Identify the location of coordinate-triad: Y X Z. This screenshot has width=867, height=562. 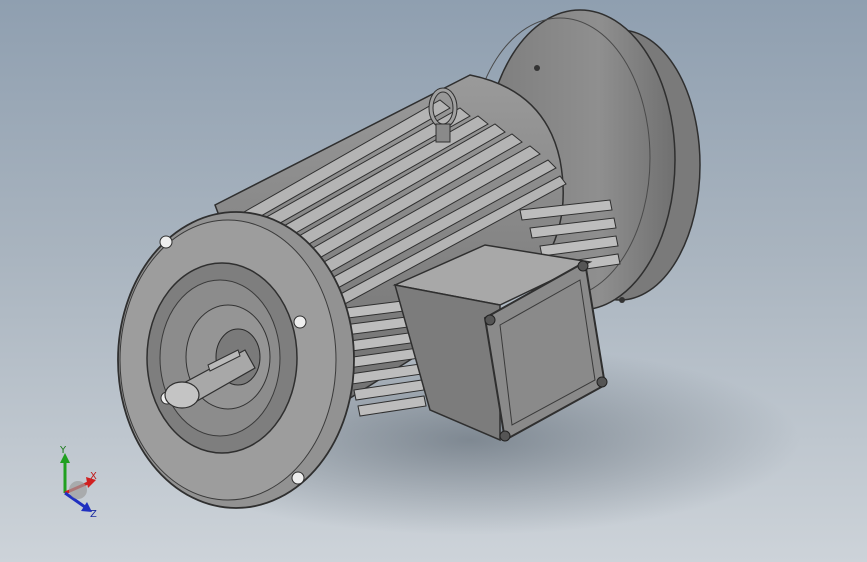
(78, 482).